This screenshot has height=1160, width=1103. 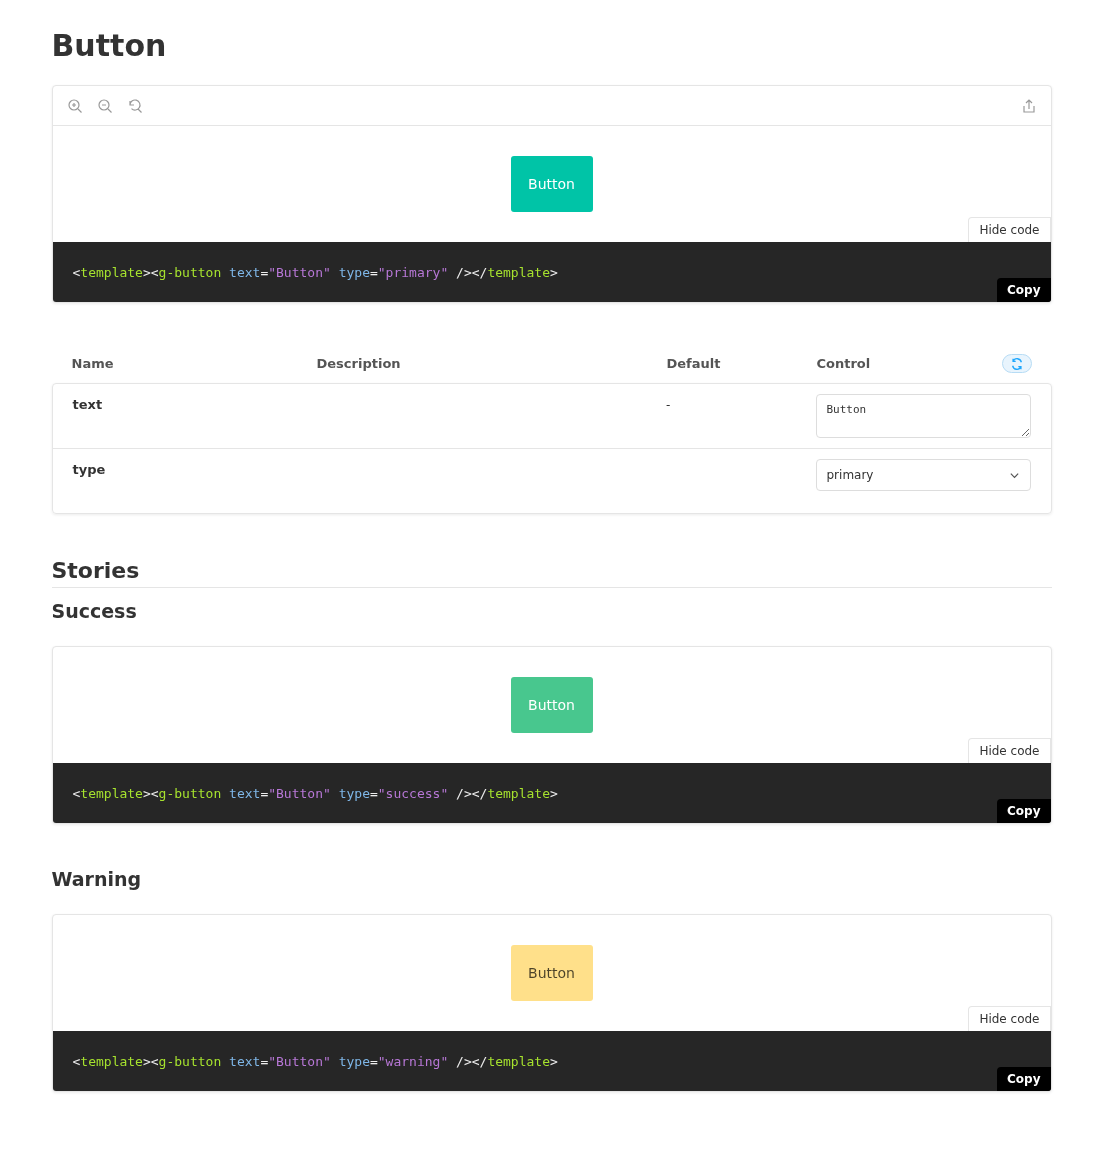 I want to click on zoom-in-icon, so click(x=74, y=105).